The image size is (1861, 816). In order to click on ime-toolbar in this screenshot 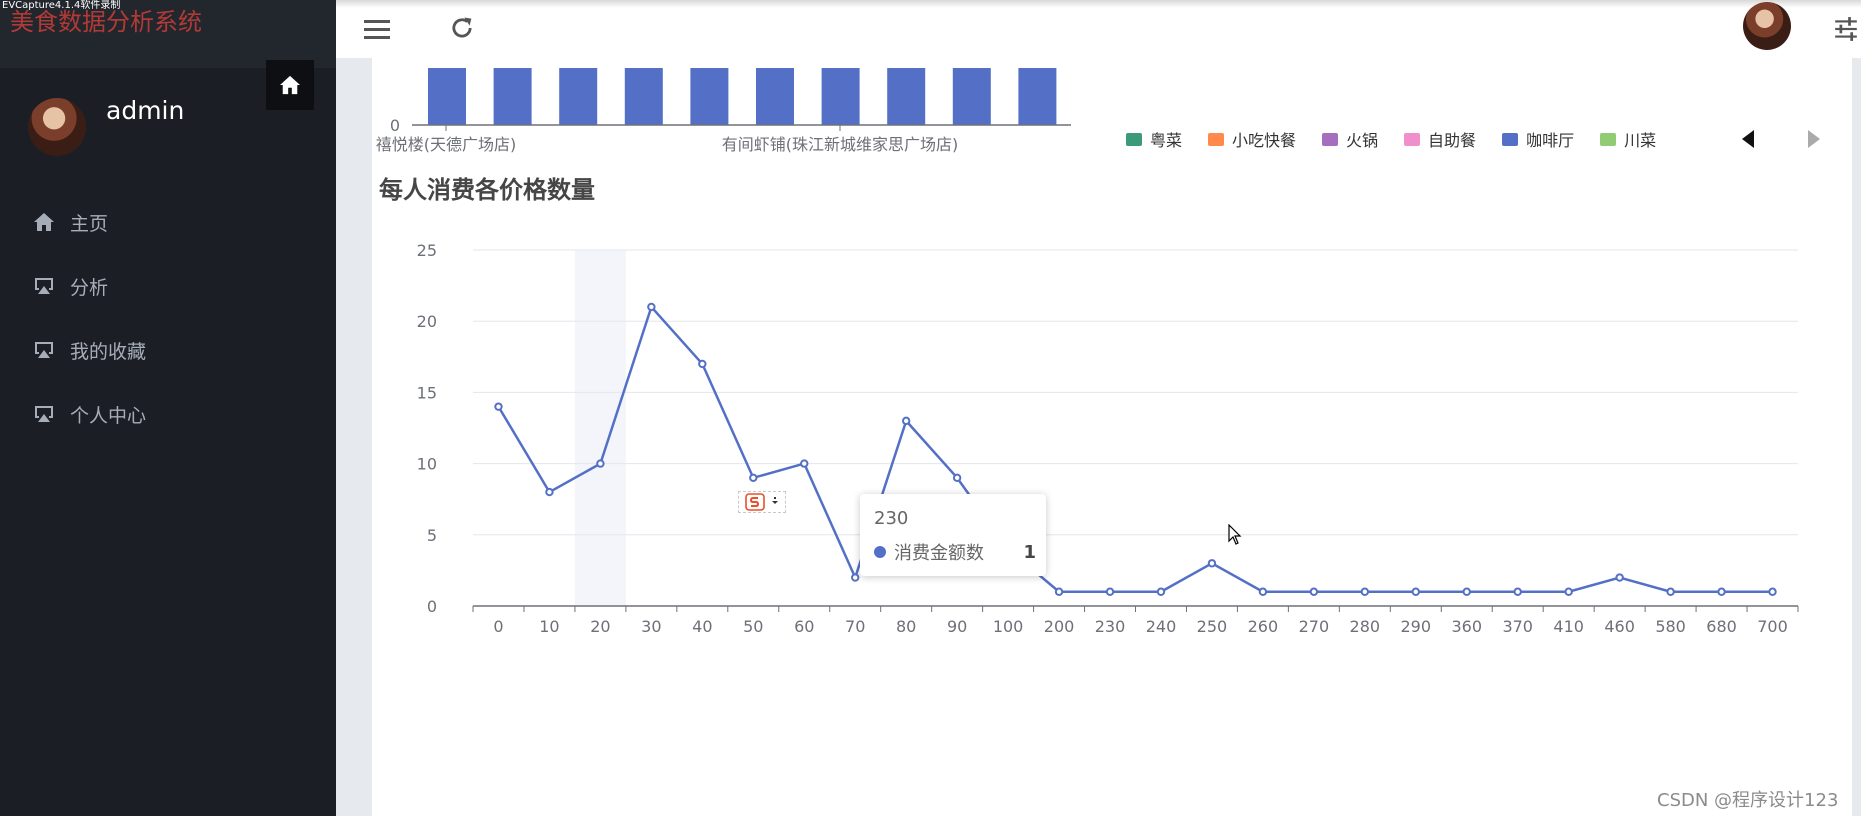, I will do `click(762, 502)`.